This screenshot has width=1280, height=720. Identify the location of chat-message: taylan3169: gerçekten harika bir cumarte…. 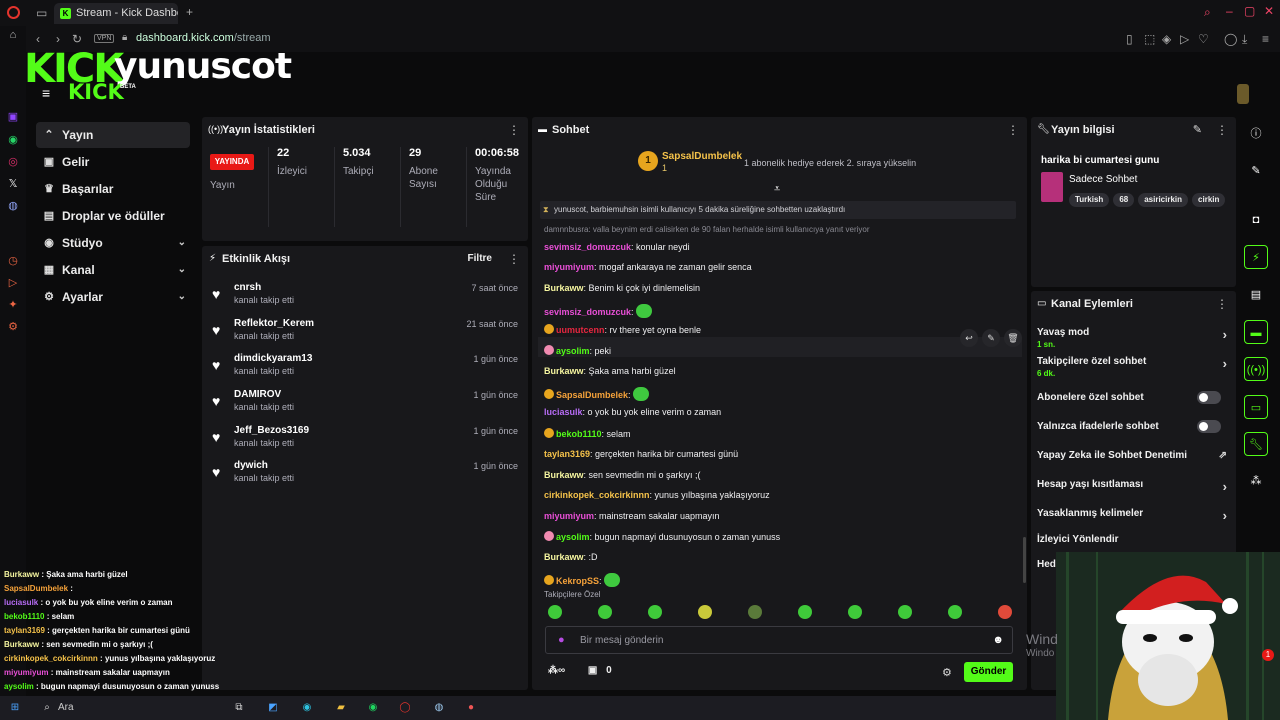
(641, 454).